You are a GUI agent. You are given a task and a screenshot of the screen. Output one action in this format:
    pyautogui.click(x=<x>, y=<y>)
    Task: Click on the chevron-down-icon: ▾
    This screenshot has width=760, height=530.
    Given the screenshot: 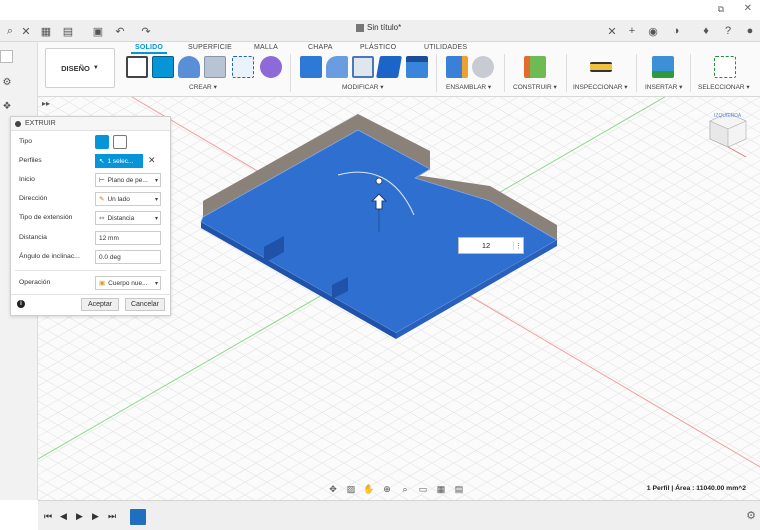 What is the action you would take?
    pyautogui.click(x=156, y=284)
    